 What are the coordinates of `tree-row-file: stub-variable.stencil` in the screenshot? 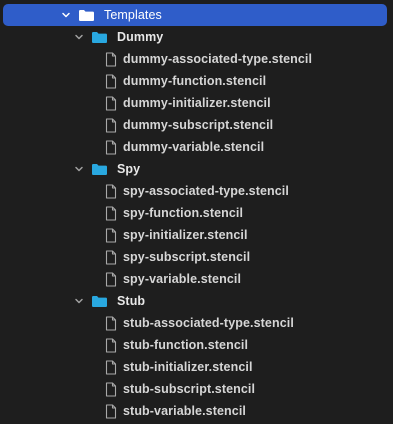 It's located at (196, 411).